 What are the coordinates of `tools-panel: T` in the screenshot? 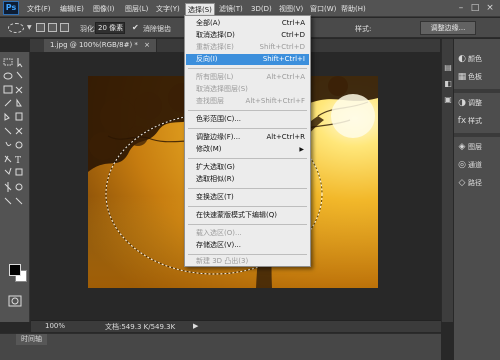 It's located at (15, 187).